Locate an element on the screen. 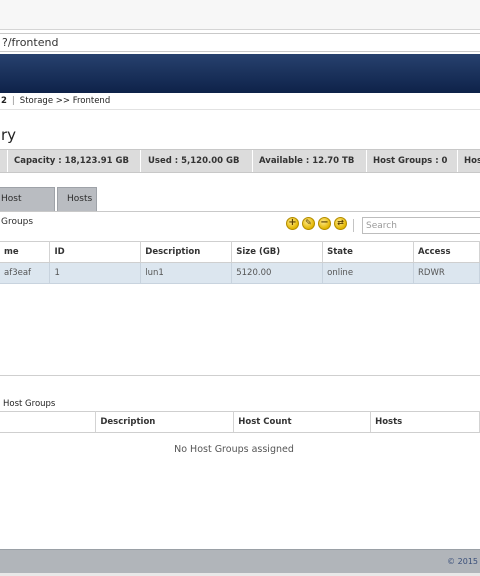  browser-toolbar is located at coordinates (240, 15).